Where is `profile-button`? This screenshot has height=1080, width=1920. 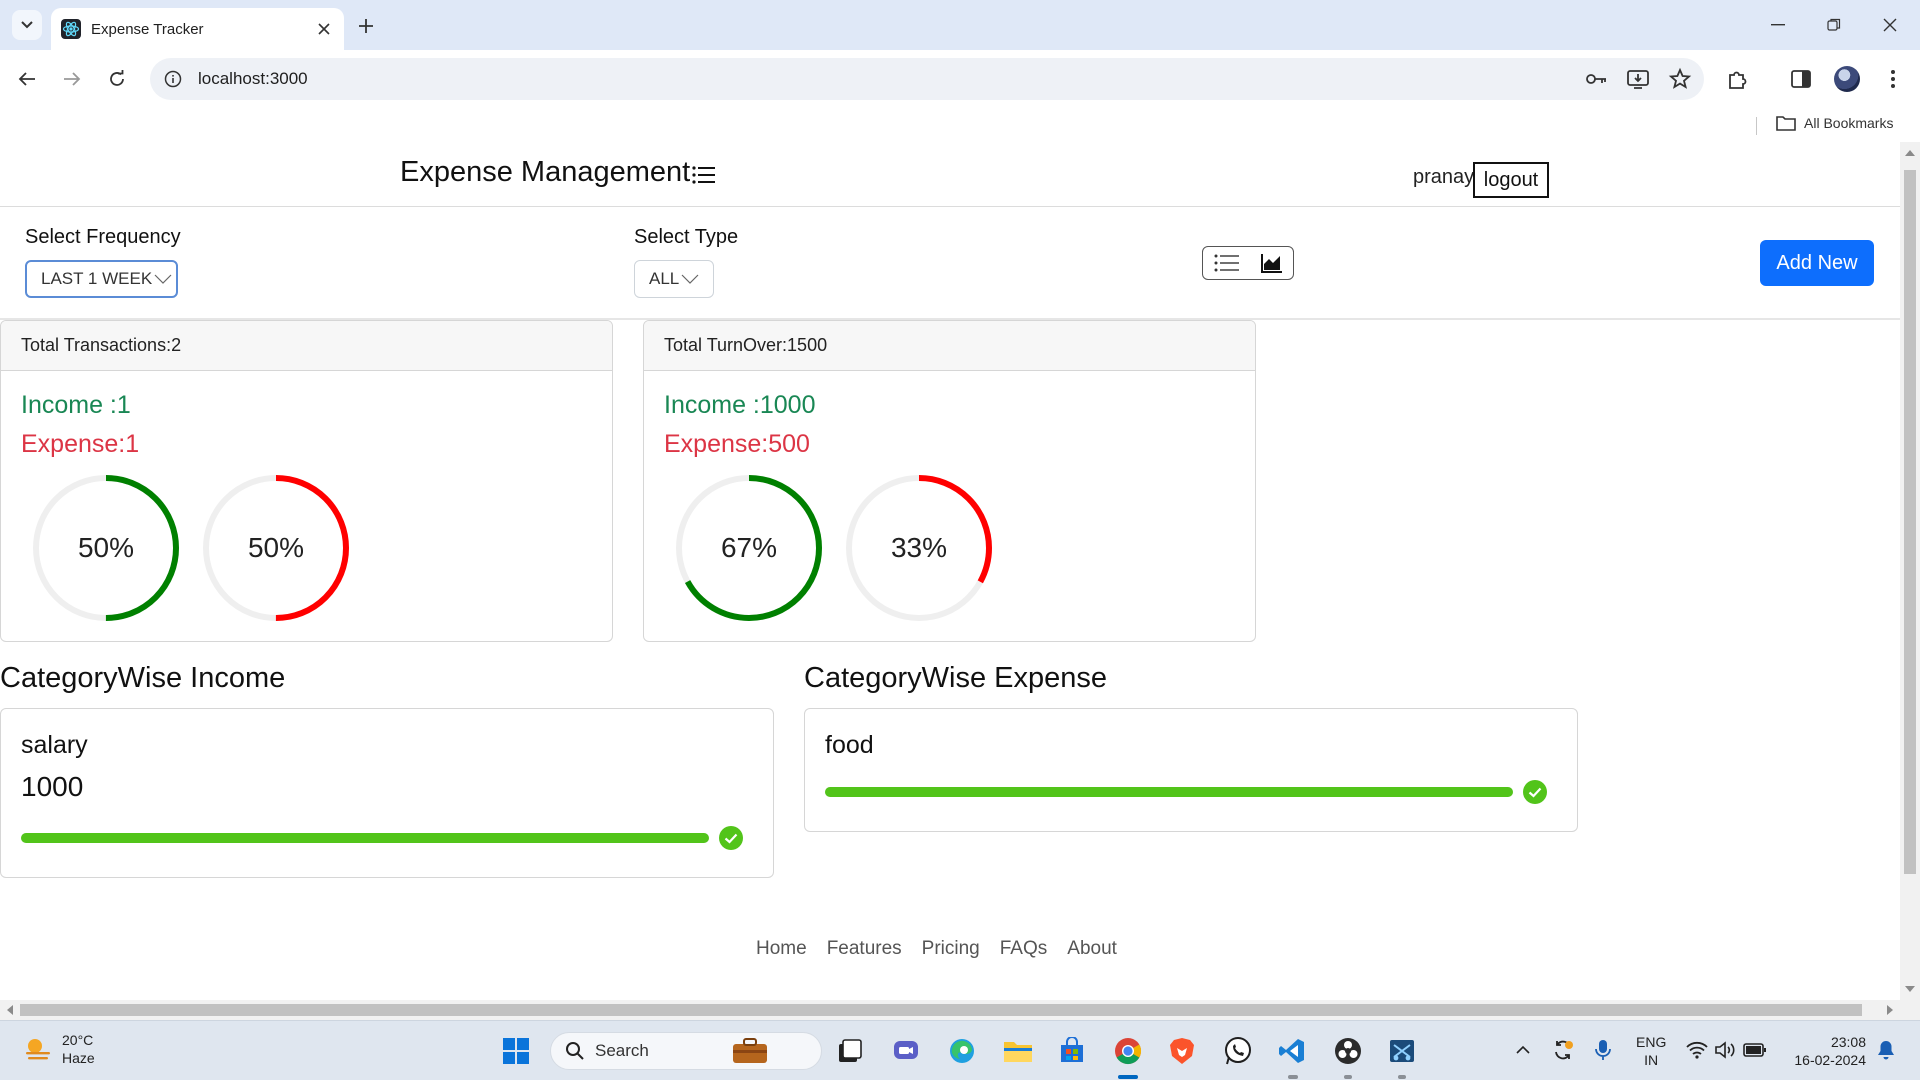
profile-button is located at coordinates (1847, 79).